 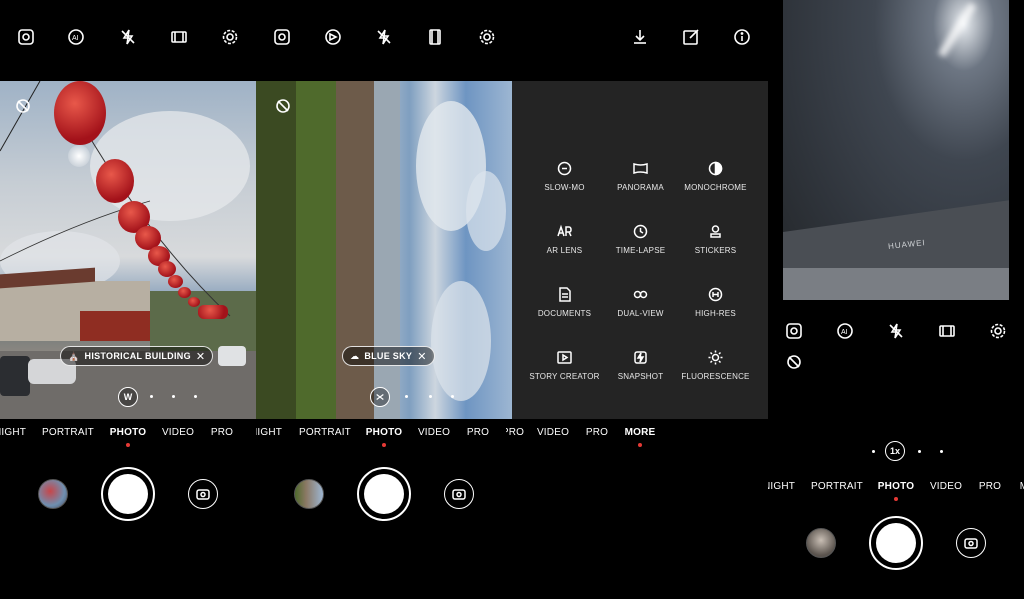 What do you see at coordinates (640, 168) in the screenshot?
I see `panorama-icon` at bounding box center [640, 168].